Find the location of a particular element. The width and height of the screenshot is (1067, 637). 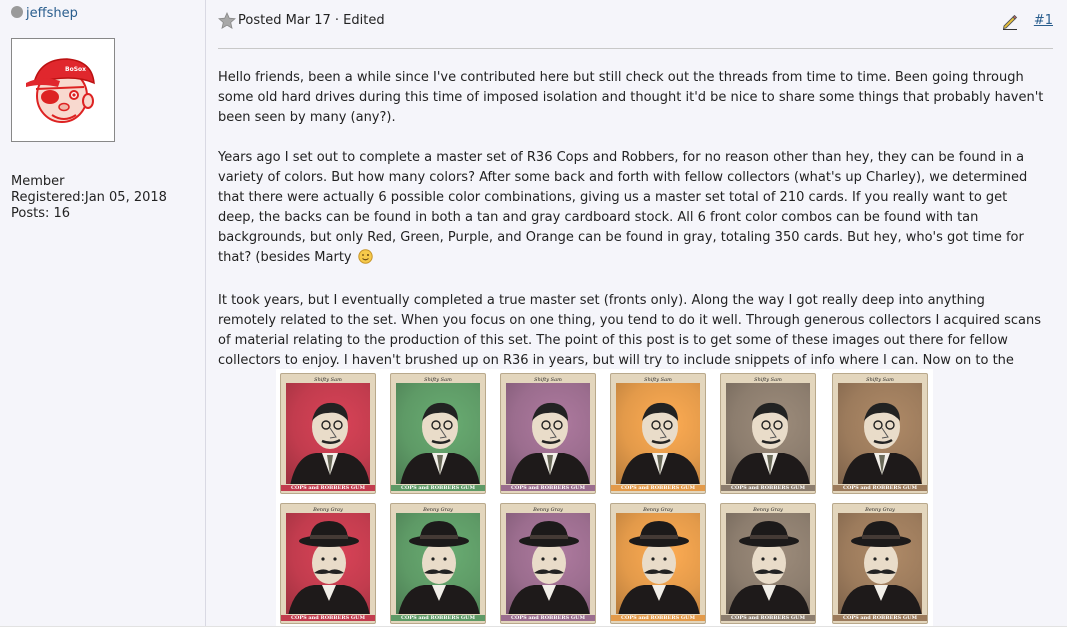

post-line: been seen by many (any?). is located at coordinates (307, 117).